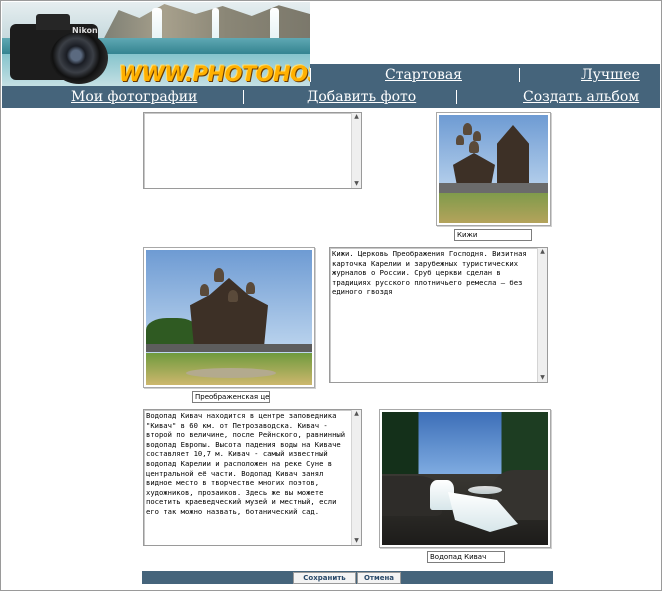 The width and height of the screenshot is (662, 591). Describe the element at coordinates (361, 97) in the screenshot. I see `nav-link-add-photo: Добавить фото` at that location.